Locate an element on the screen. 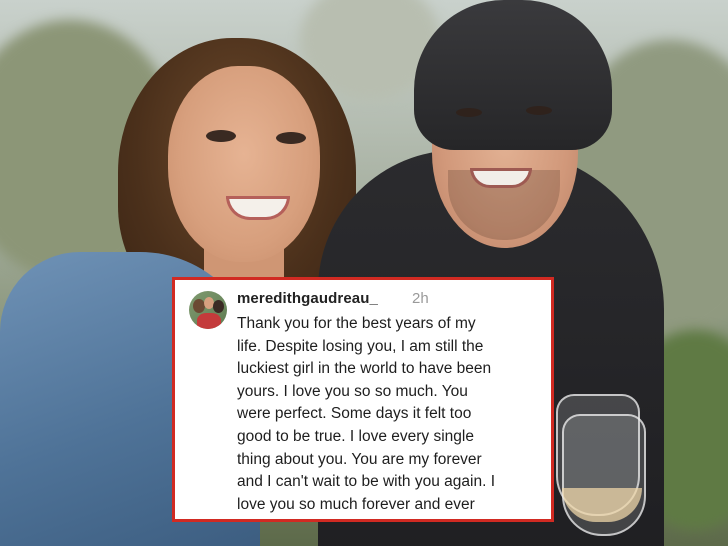 The image size is (728, 546). caption-line: Thank you for the best years of my is located at coordinates (356, 323).